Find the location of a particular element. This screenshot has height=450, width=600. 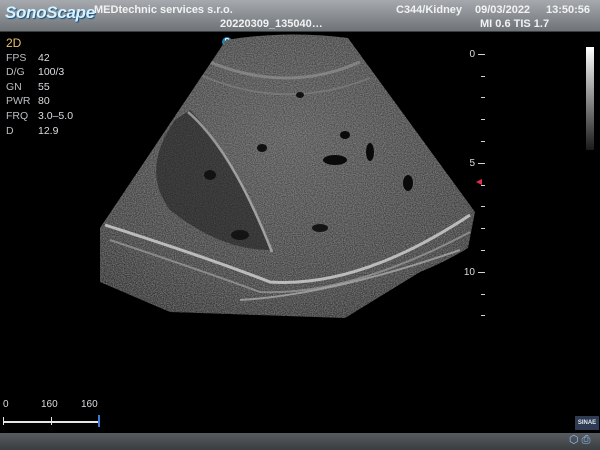

usb-icon: ⬡ is located at coordinates (574, 440).